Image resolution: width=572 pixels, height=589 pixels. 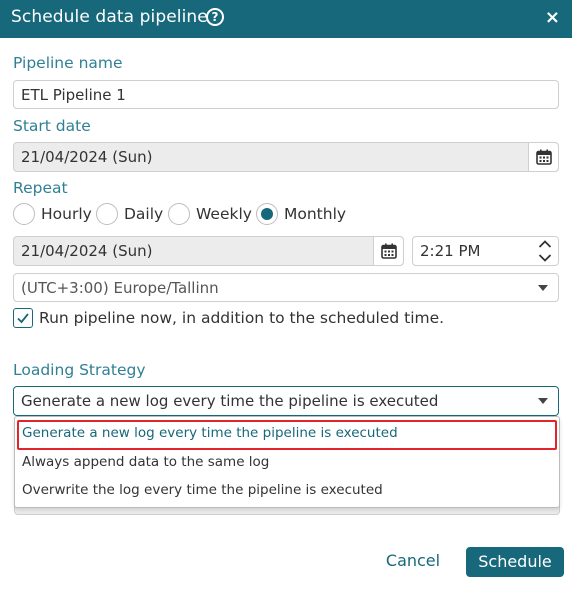 I want to click on start-date-value: 21/04/2024 (Sun), so click(x=87, y=157).